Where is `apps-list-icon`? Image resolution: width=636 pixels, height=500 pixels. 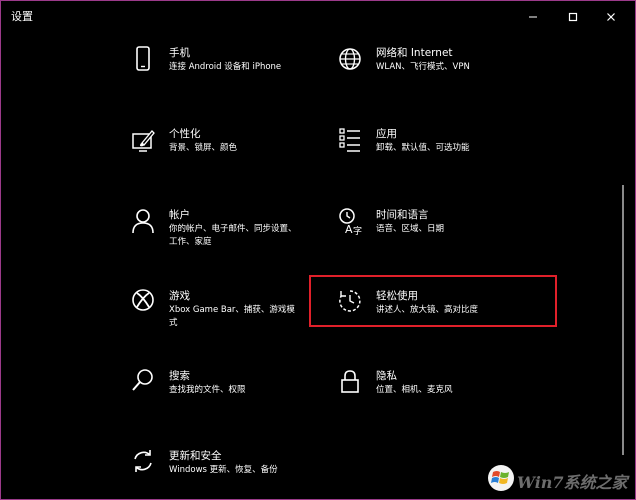
apps-list-icon is located at coordinates (350, 141).